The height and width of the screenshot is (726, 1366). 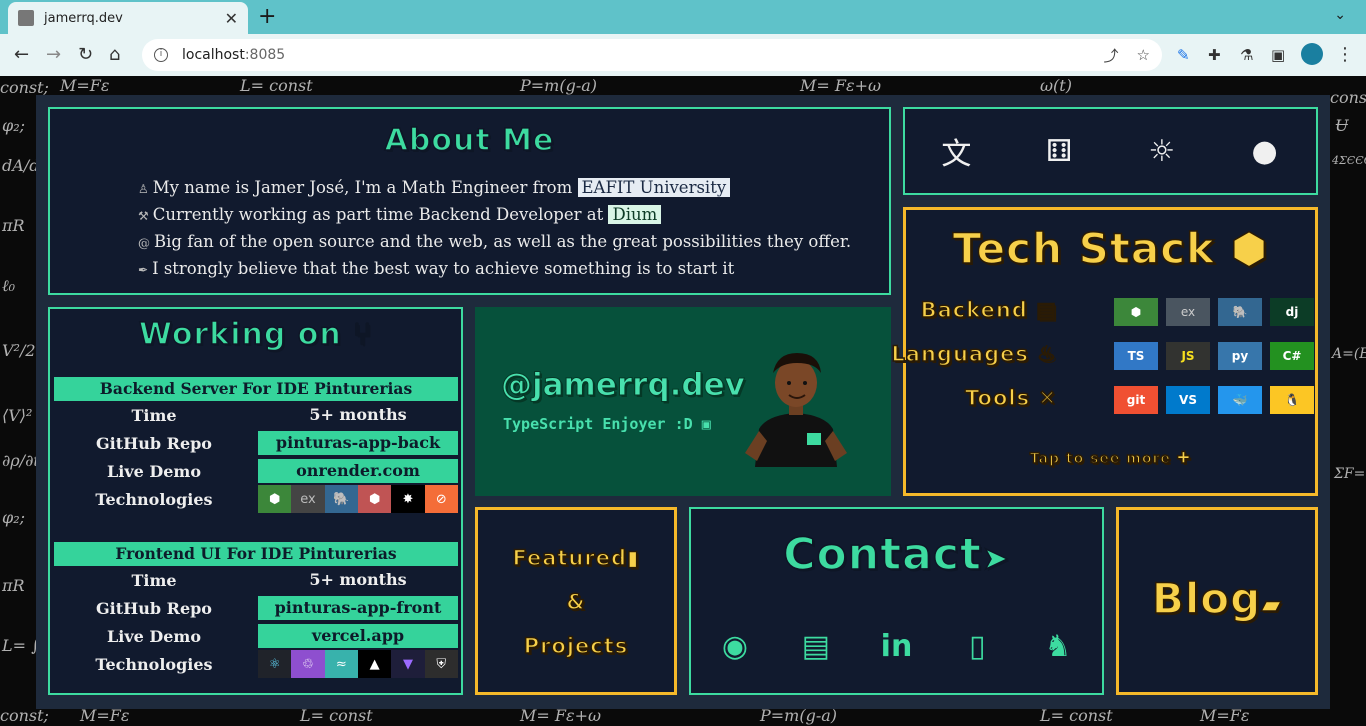 I want to click on github-icon: ●, so click(x=1265, y=151).